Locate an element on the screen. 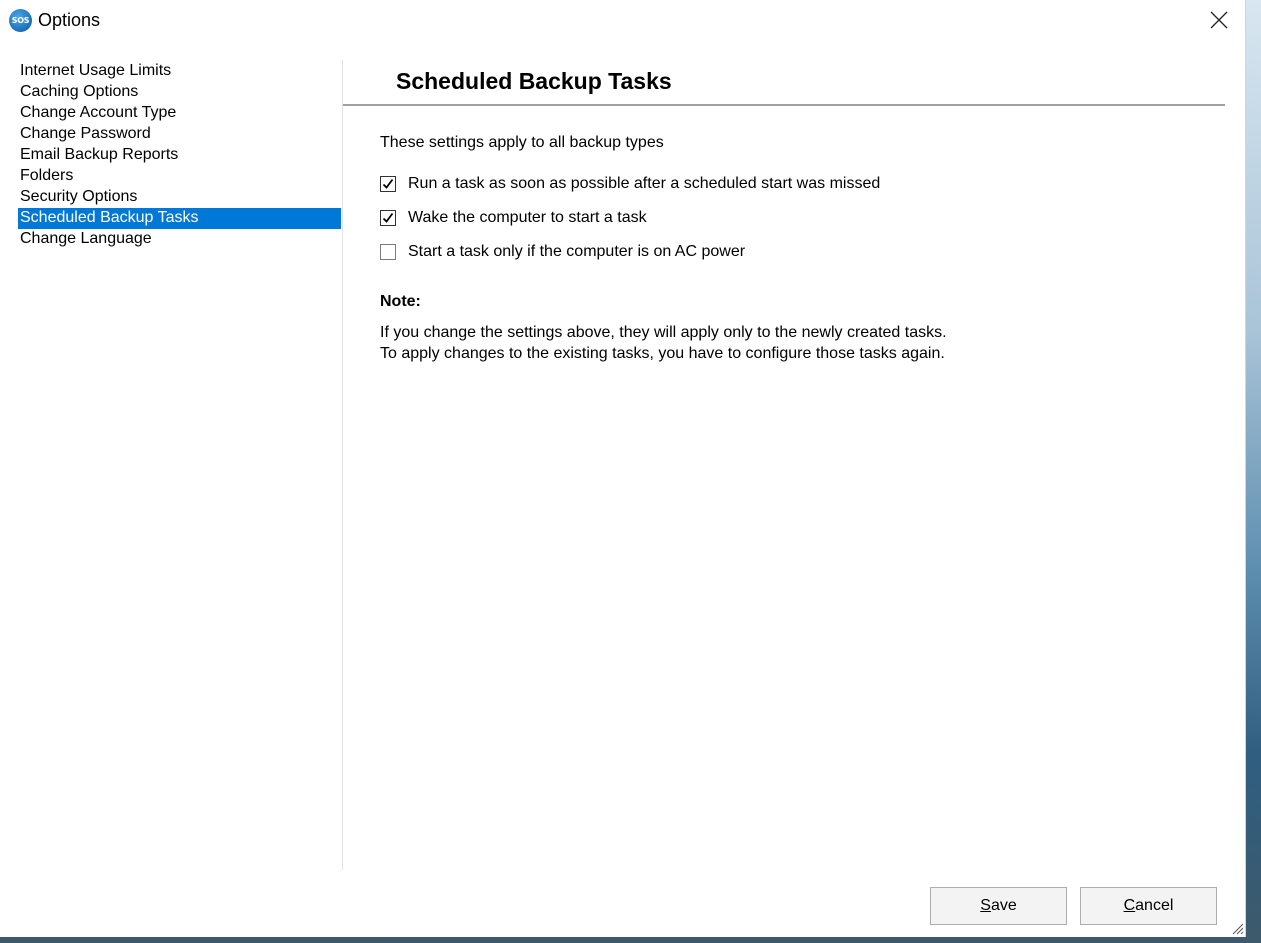 This screenshot has height=943, width=1261. save-mnemonic: S is located at coordinates (985, 905).